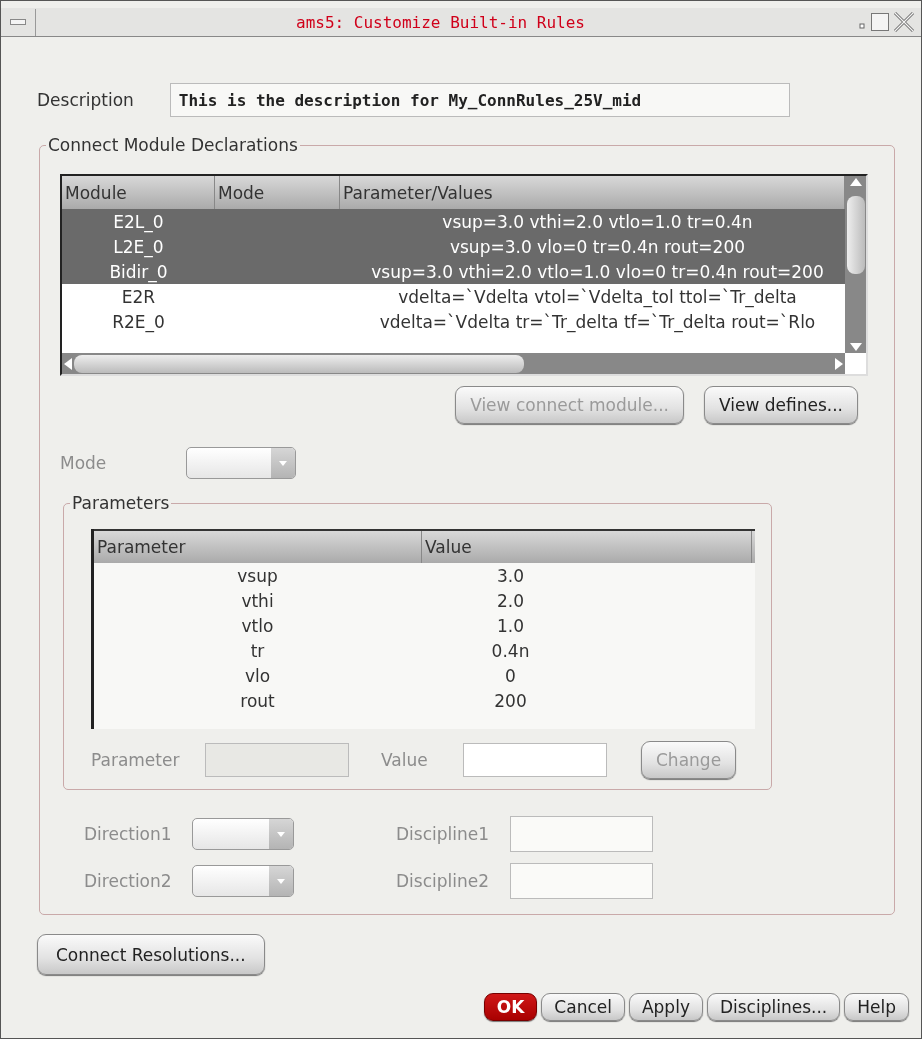 This screenshot has width=922, height=1039. Describe the element at coordinates (583, 1007) in the screenshot. I see `dialog-button: Cancel` at that location.